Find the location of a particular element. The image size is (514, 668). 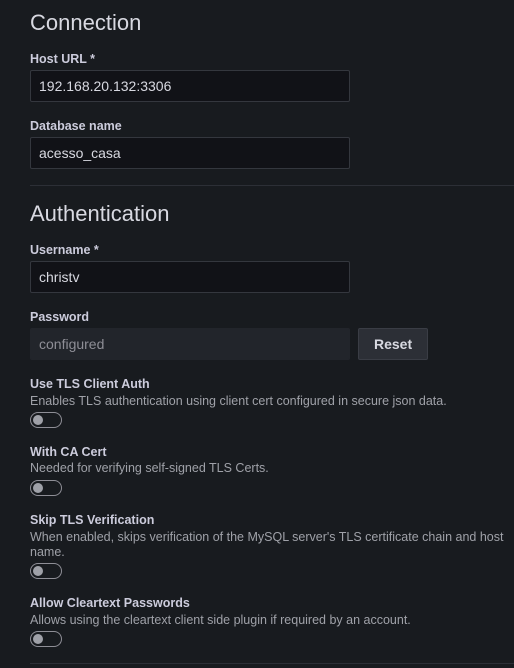

host-url-label: Host URL * is located at coordinates (63, 59).